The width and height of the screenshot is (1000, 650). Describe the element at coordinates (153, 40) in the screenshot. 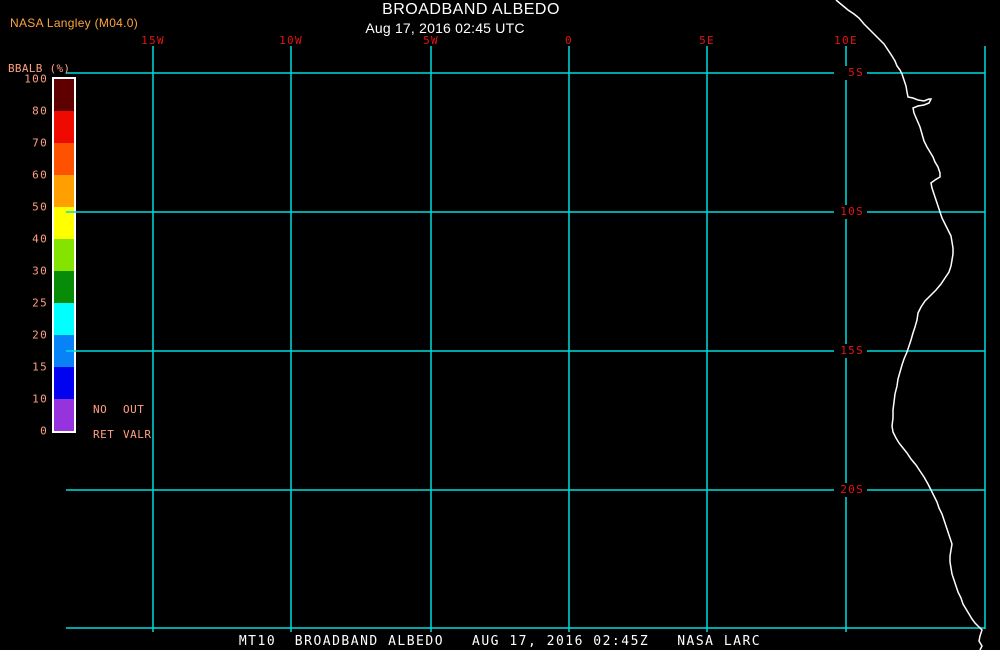

I see `longitude-label: 15W` at that location.